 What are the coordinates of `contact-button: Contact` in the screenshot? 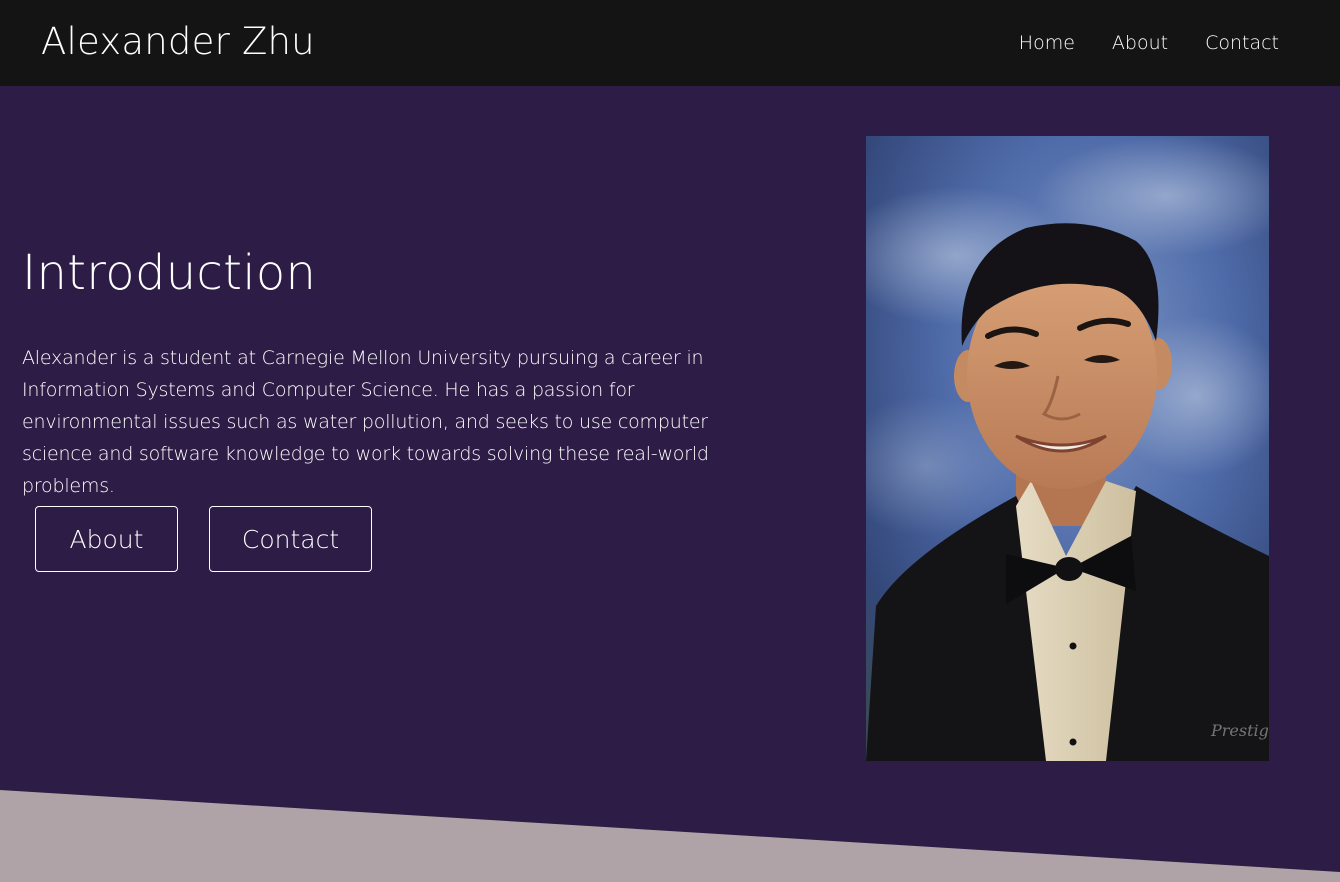 It's located at (290, 539).